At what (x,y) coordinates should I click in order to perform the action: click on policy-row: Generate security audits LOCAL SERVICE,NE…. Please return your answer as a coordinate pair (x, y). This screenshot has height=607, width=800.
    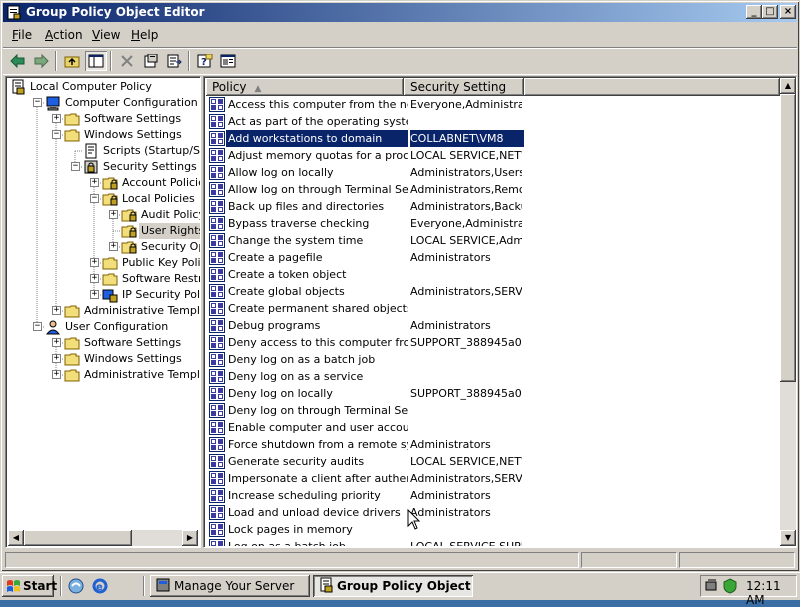
    Looking at the image, I should click on (493, 461).